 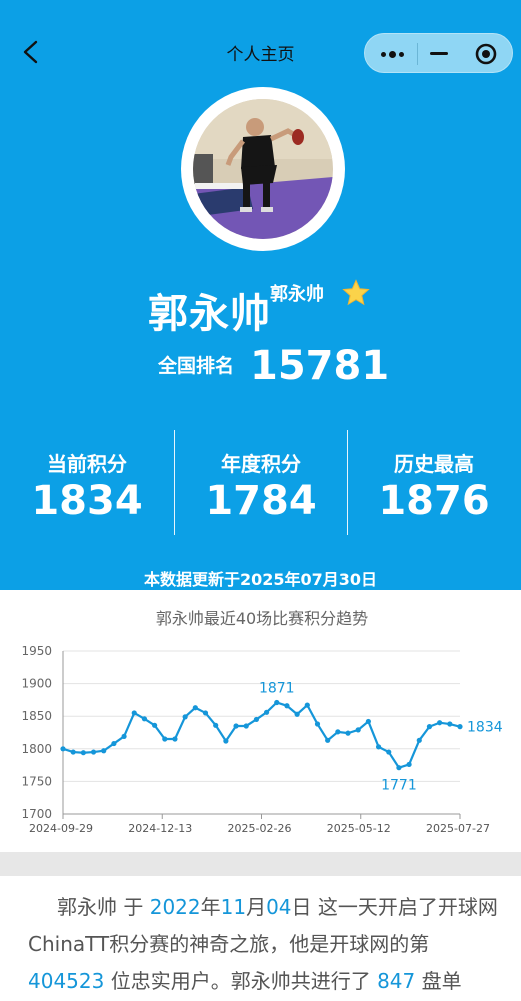 What do you see at coordinates (260, 579) in the screenshot?
I see `update-note: 本数据更新于2025年07月30日` at bounding box center [260, 579].